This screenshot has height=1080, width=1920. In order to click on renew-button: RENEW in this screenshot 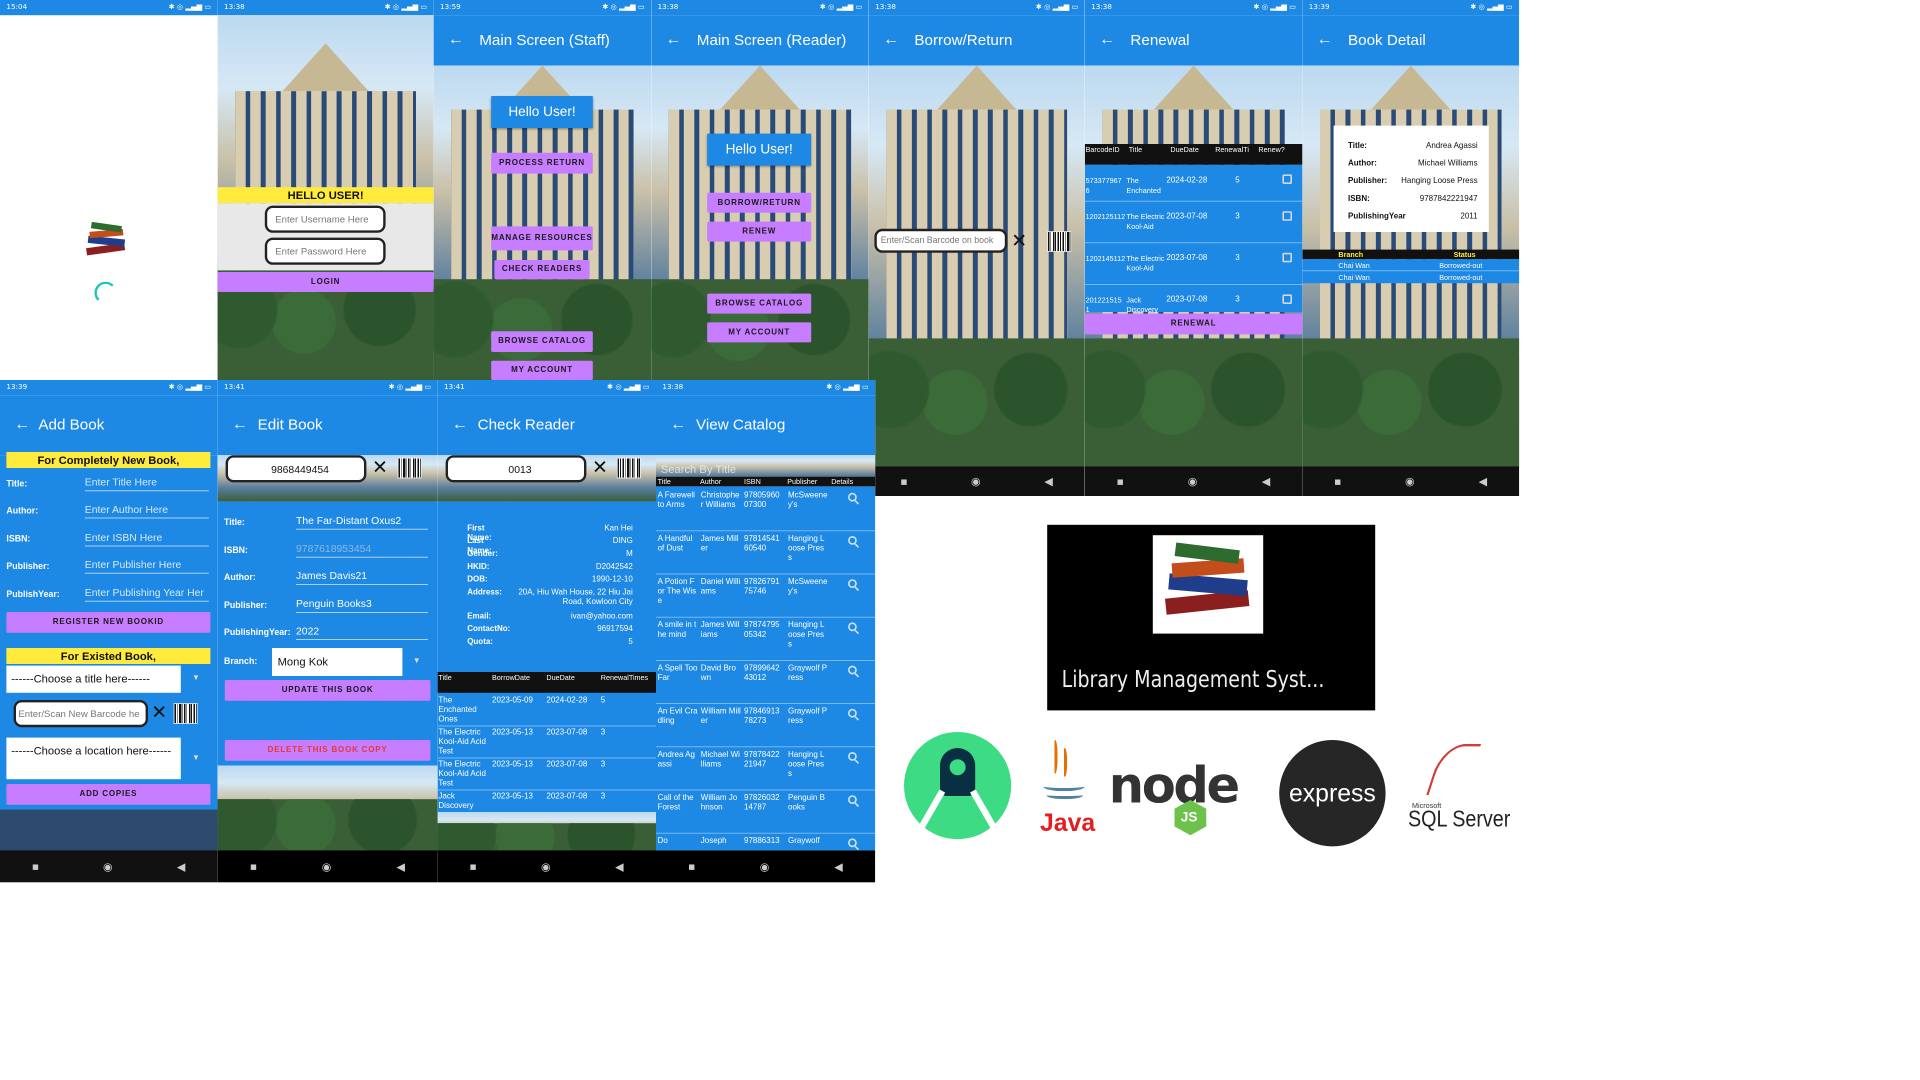, I will do `click(759, 231)`.